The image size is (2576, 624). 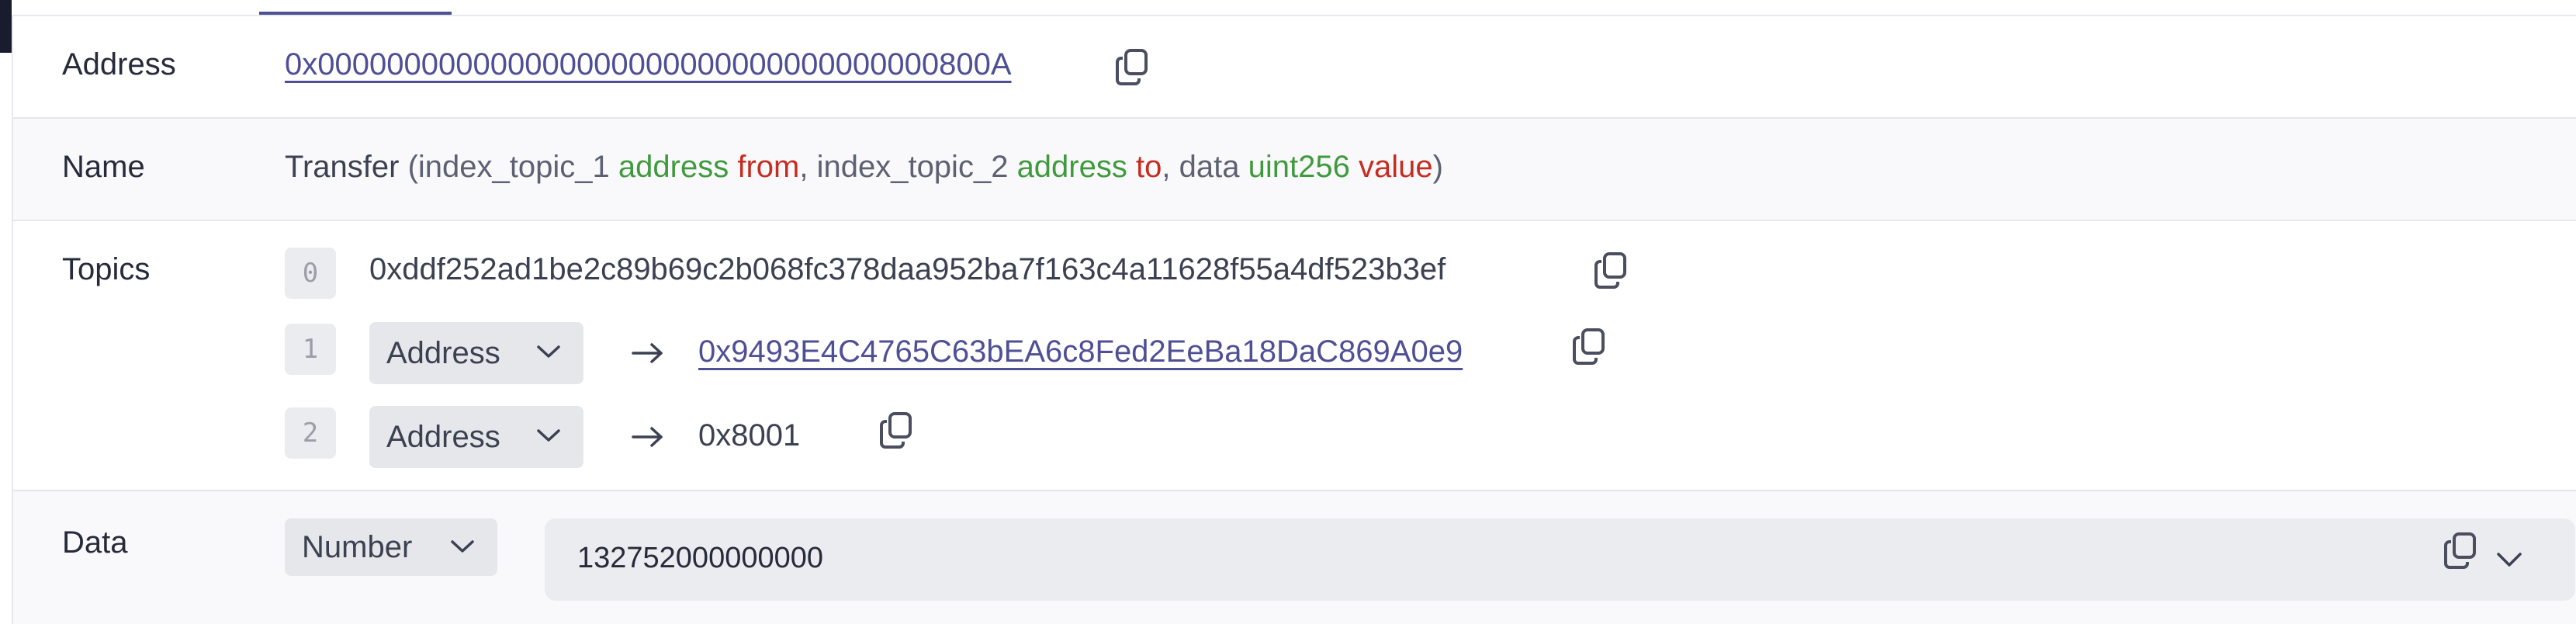 What do you see at coordinates (1209, 167) in the screenshot?
I see `param-3-index: data` at bounding box center [1209, 167].